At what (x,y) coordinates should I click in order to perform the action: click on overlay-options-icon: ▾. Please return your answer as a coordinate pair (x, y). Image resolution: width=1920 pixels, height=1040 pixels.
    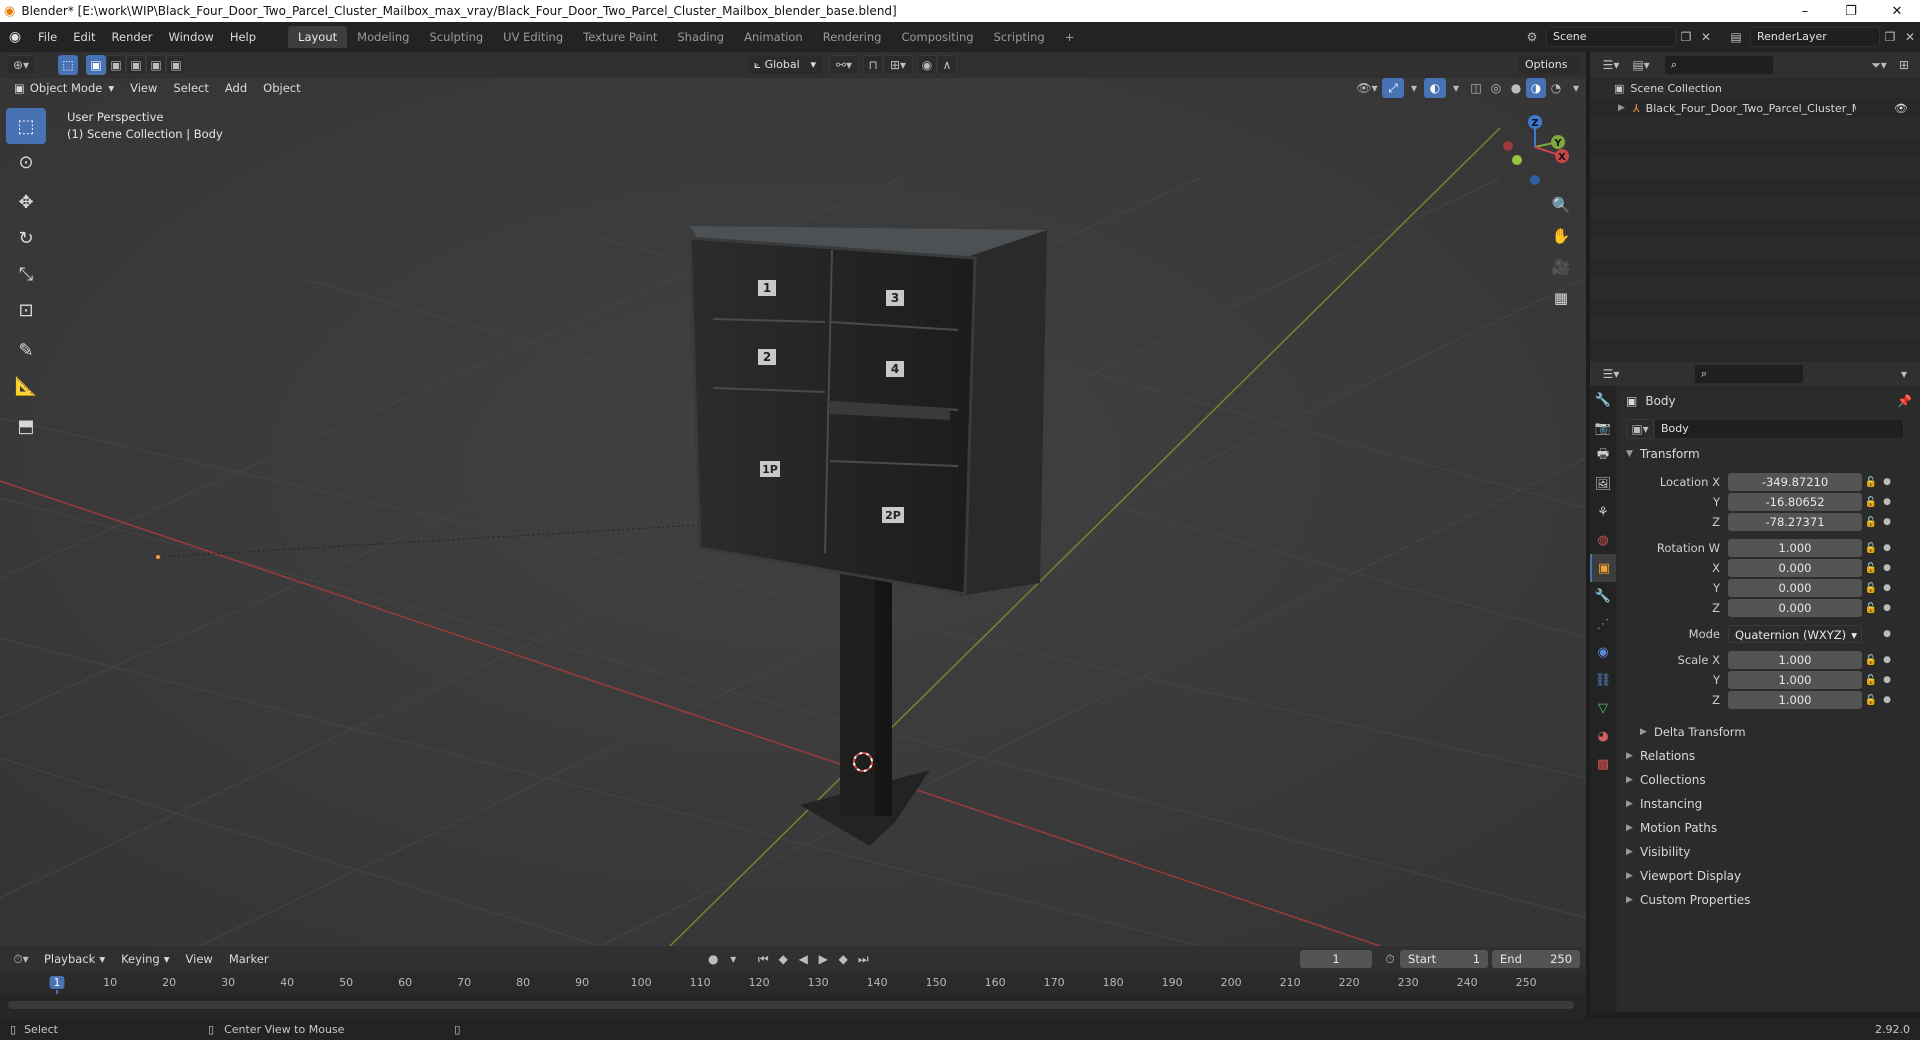
    Looking at the image, I should click on (1456, 88).